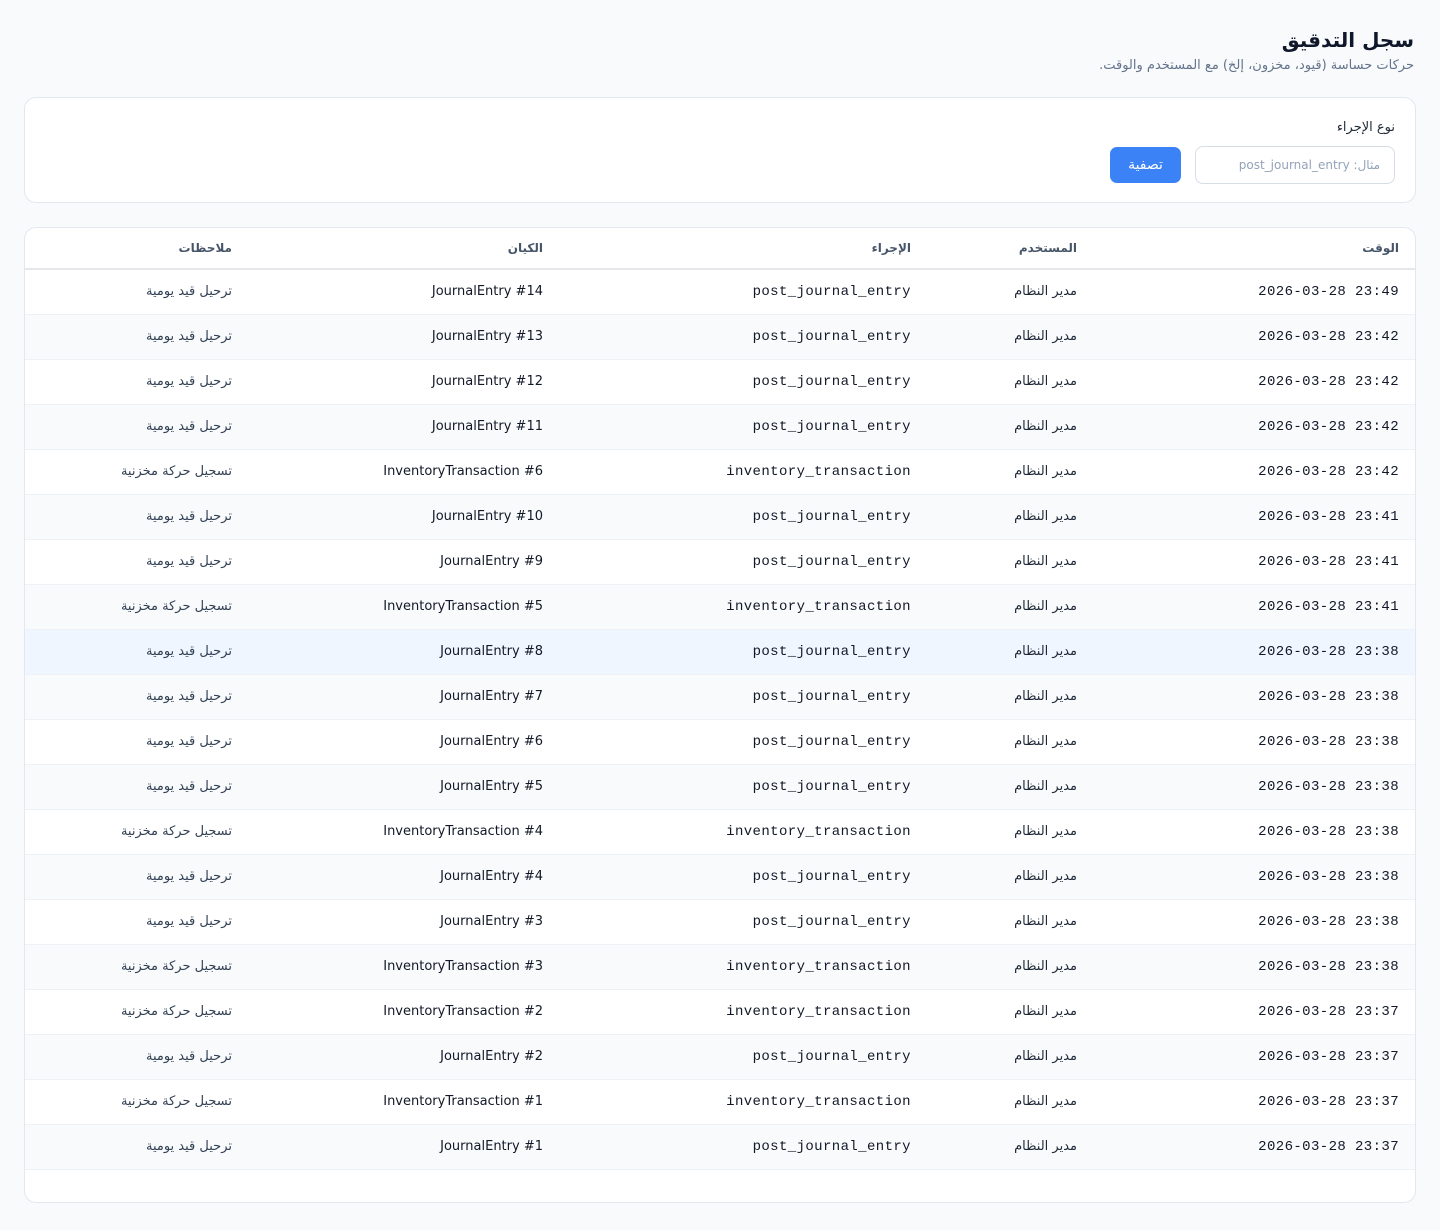  I want to click on filter-button: تصفية, so click(1145, 165).